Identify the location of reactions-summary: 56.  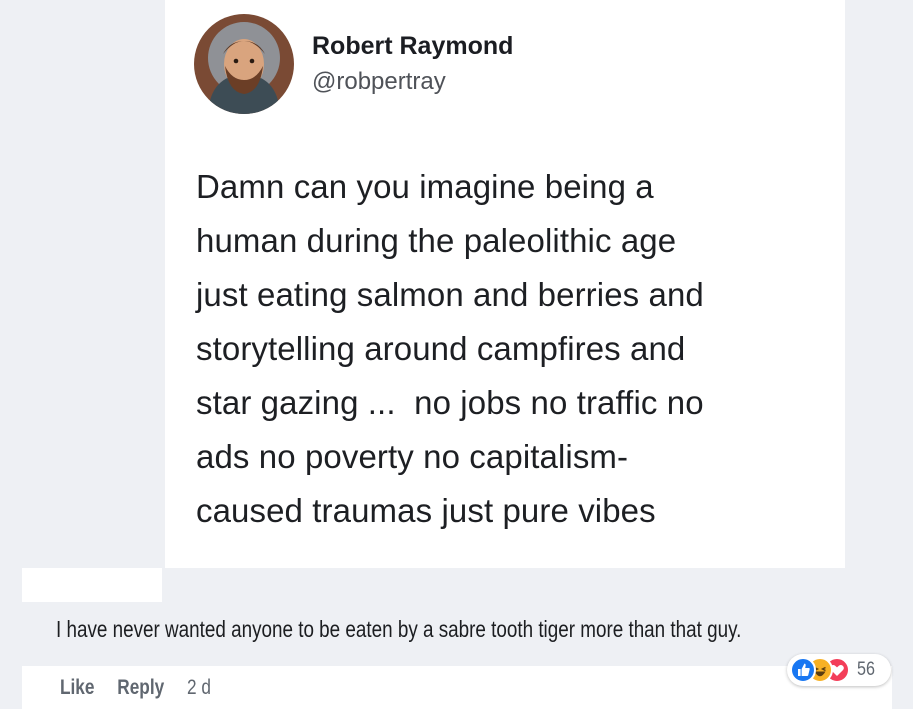
(839, 670).